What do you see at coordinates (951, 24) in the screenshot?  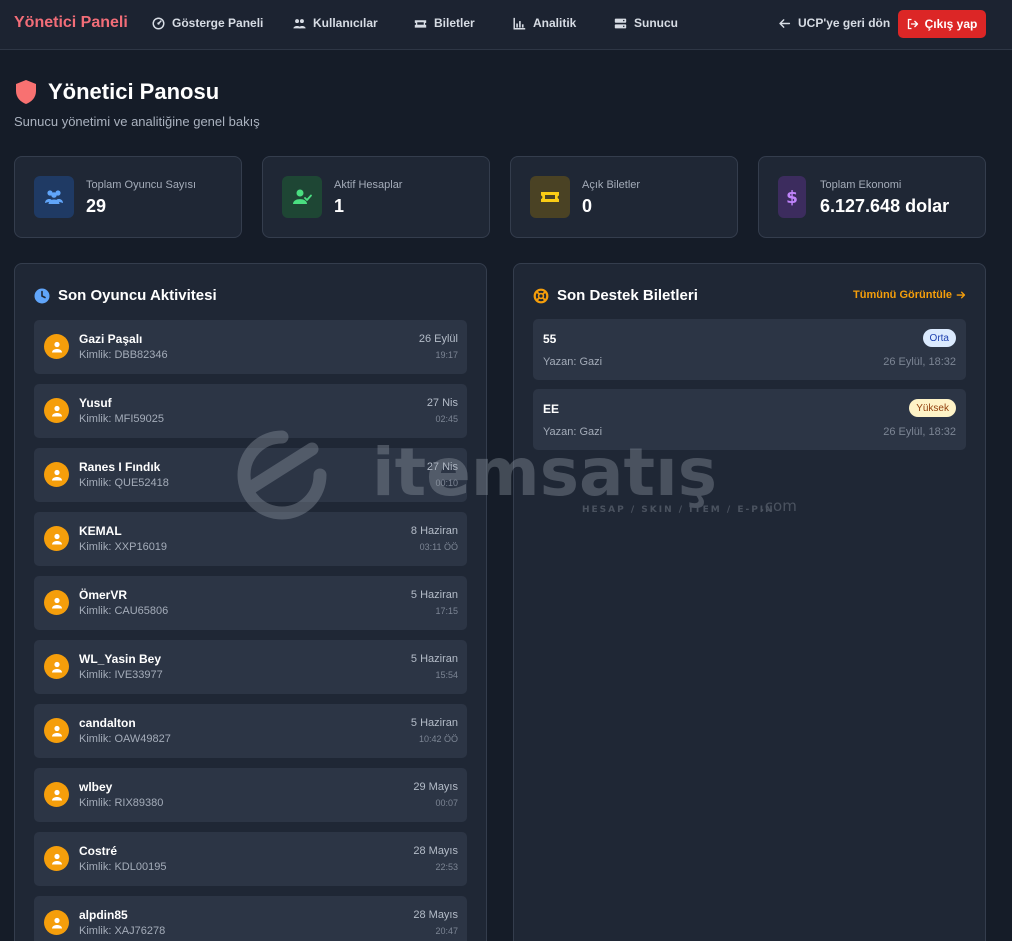 I see `logout-label: Çıkış yap` at bounding box center [951, 24].